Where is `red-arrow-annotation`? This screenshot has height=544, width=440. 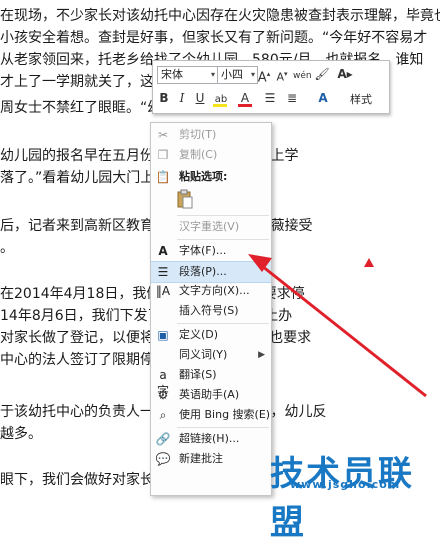
red-arrow-annotation is located at coordinates (337, 326).